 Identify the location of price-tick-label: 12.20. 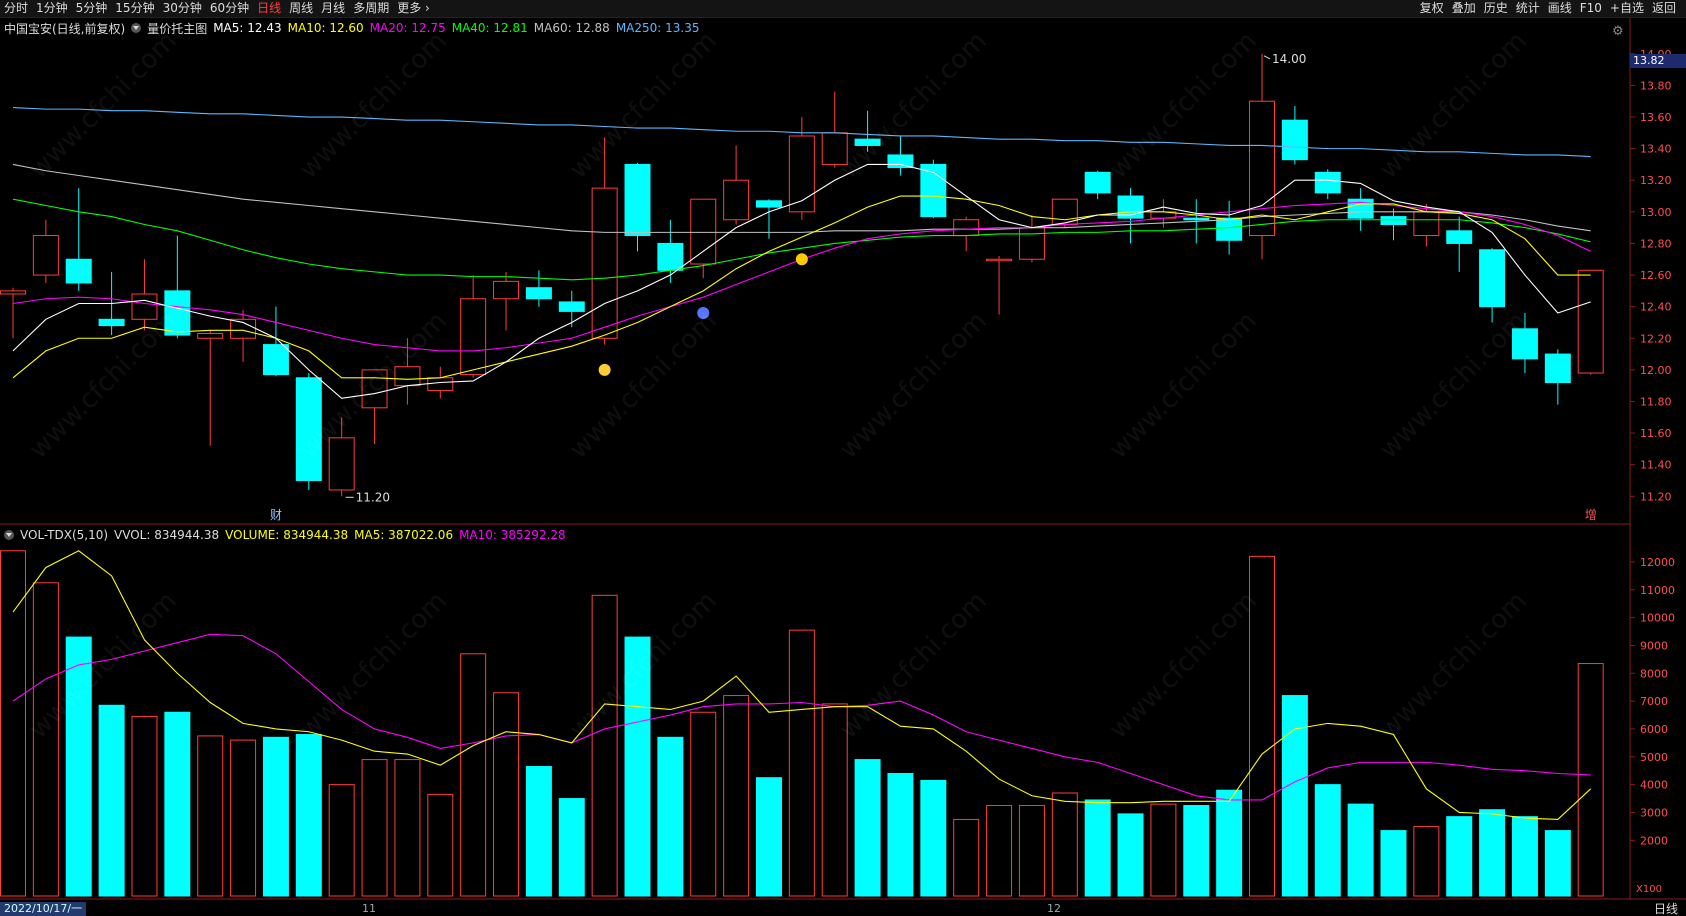
(1656, 338).